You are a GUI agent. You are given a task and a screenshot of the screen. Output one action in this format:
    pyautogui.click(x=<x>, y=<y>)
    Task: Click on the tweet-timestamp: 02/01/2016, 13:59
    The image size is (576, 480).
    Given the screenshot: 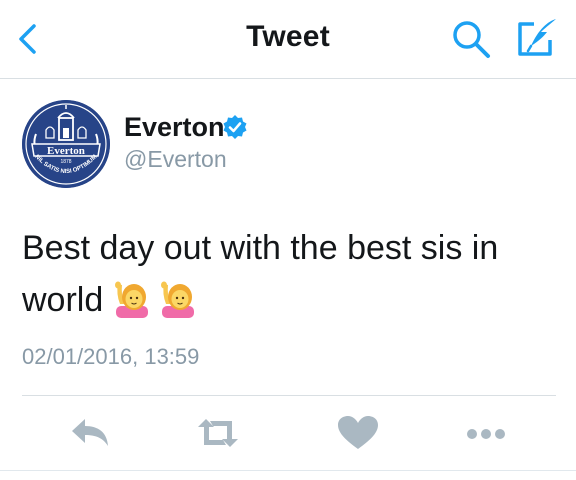 What is the action you would take?
    pyautogui.click(x=111, y=356)
    